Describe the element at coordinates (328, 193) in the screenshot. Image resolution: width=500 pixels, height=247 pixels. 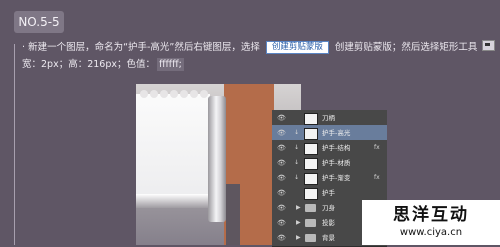
I see `layer-name: 护手` at that location.